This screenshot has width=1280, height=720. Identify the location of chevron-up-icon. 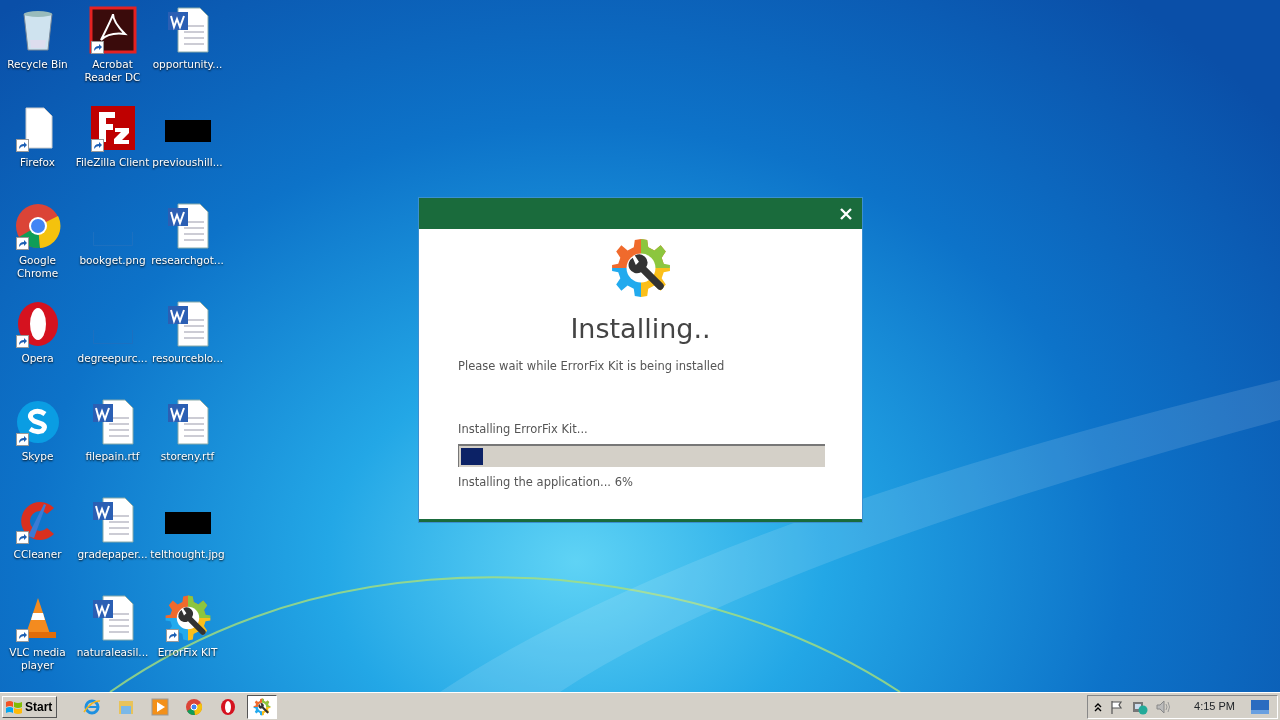
(1098, 706).